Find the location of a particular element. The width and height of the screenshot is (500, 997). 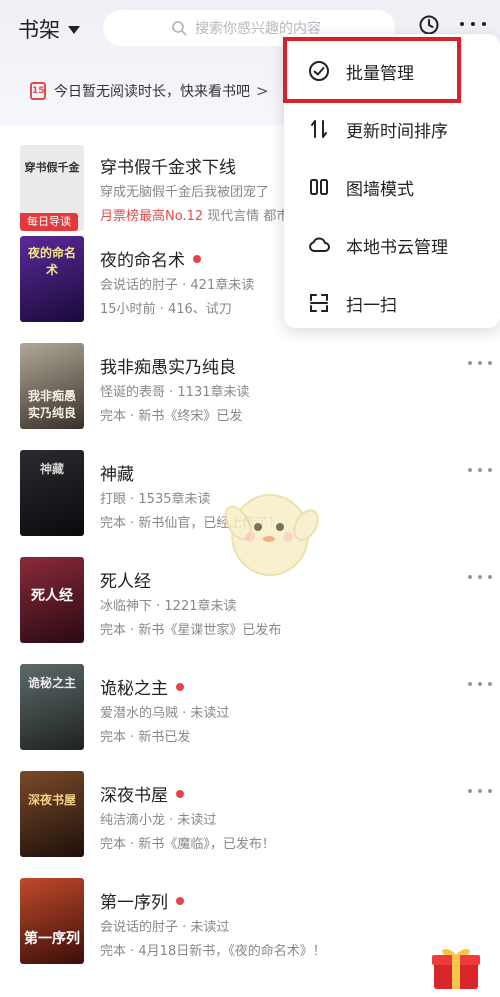

book-title: 诡秘之主 is located at coordinates (142, 686).